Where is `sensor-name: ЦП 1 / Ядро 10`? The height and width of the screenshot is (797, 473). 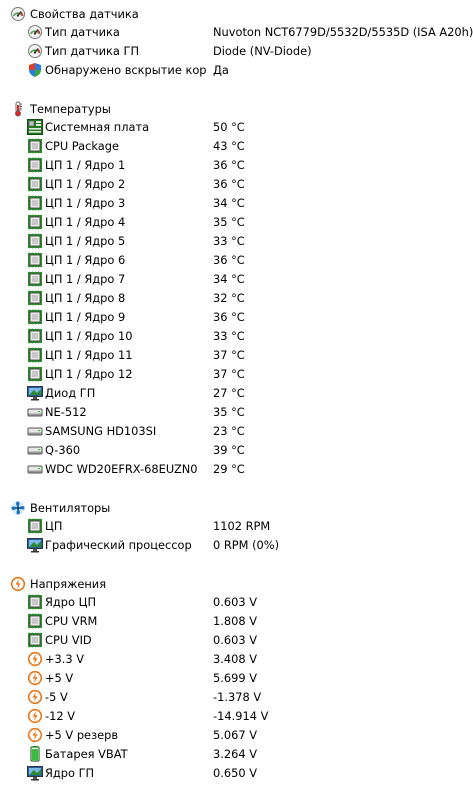 sensor-name: ЦП 1 / Ядро 10 is located at coordinates (89, 336).